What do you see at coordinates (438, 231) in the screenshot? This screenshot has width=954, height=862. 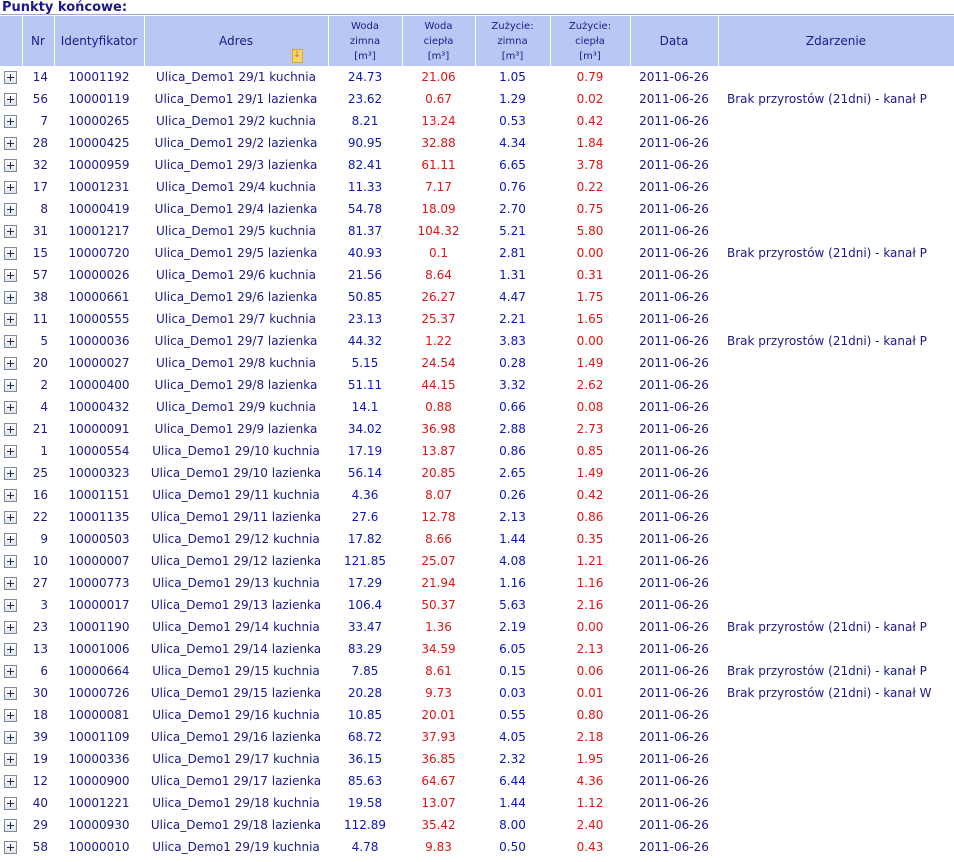 I see `cell-hot-water: 104.32` at bounding box center [438, 231].